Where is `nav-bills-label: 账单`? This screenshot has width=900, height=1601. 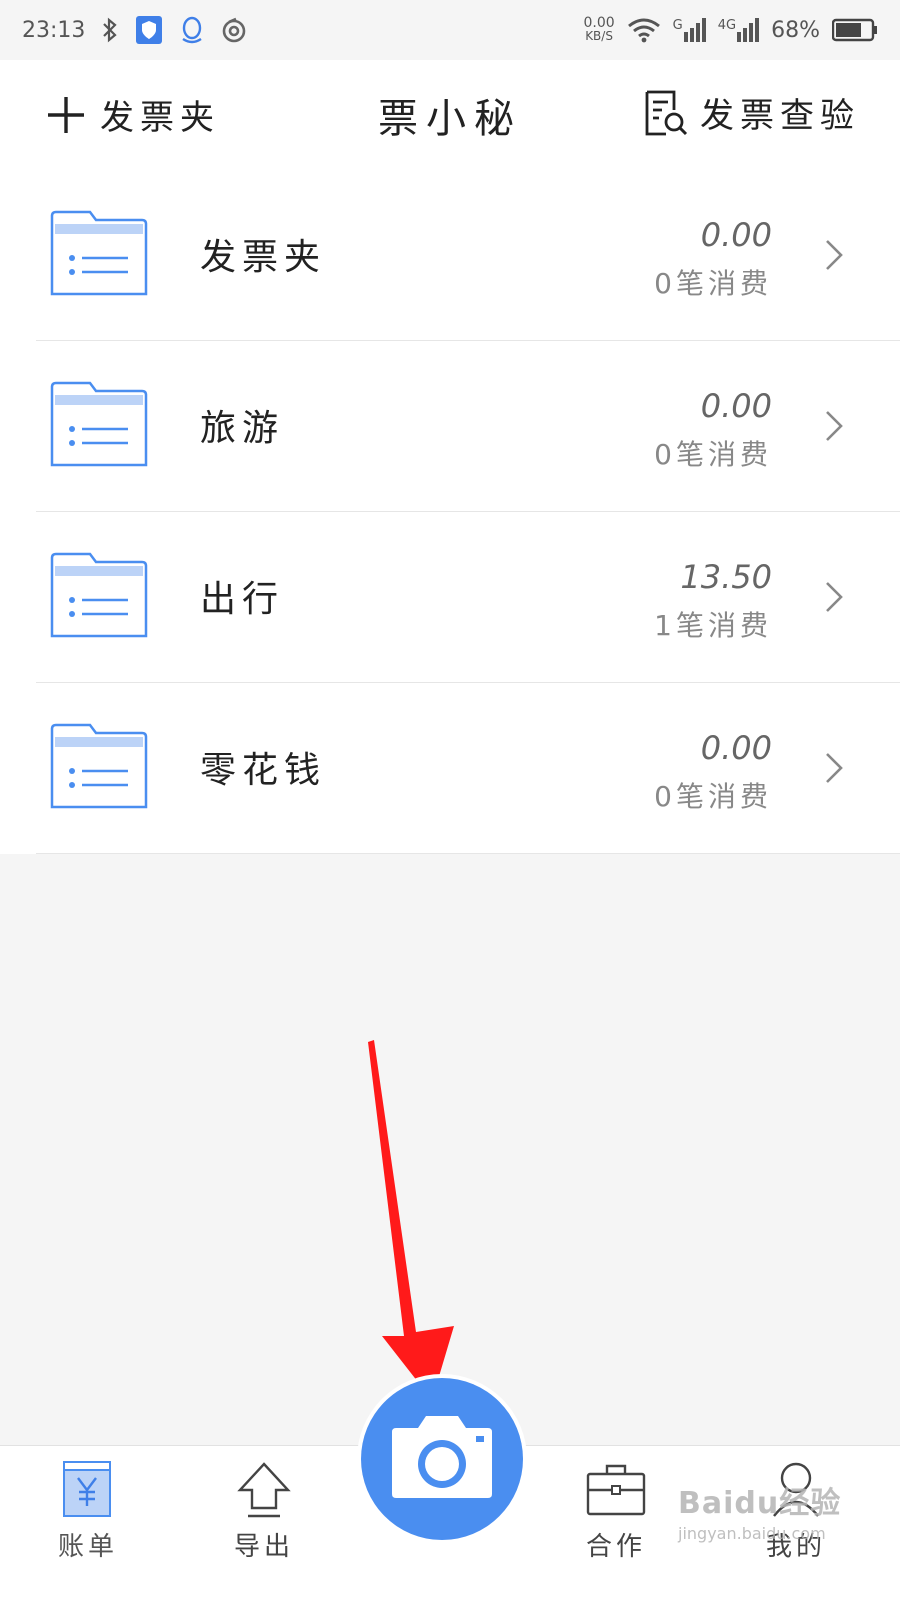 nav-bills-label: 账单 is located at coordinates (87, 1547).